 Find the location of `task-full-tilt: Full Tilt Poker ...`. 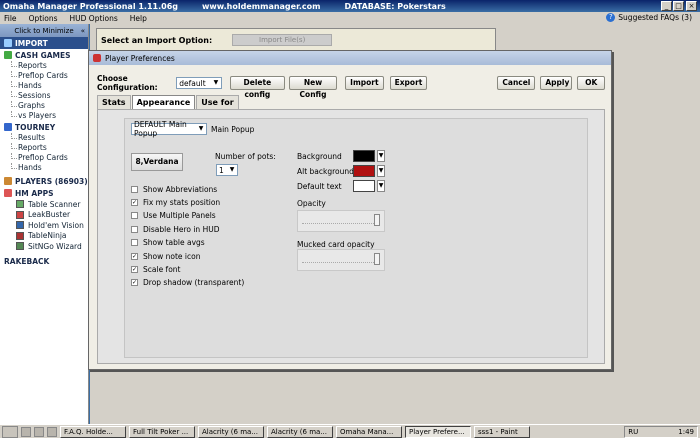

task-full-tilt: Full Tilt Poker ... is located at coordinates (162, 431).